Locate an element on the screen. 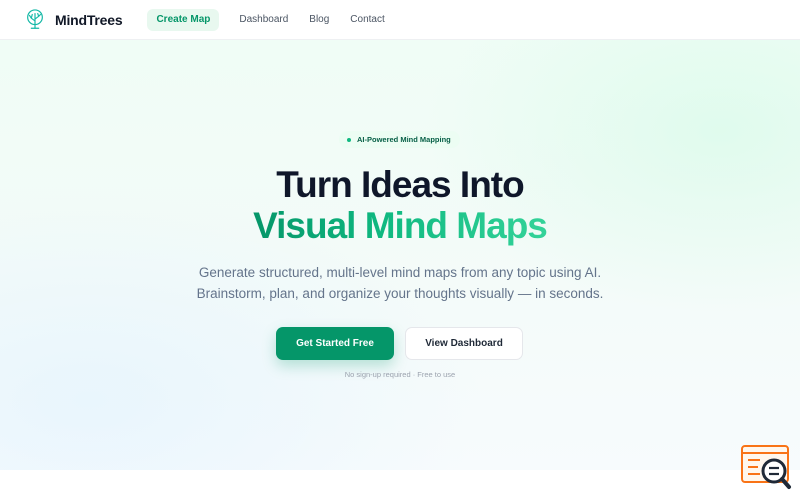 Image resolution: width=800 pixels, height=500 pixels. footer-strip is located at coordinates (400, 485).